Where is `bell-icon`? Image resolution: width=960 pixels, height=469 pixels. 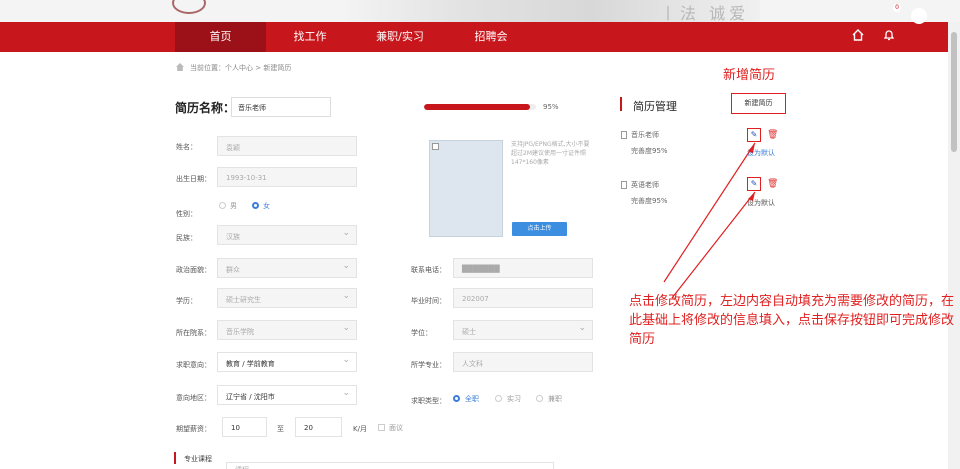
bell-icon is located at coordinates (889, 37).